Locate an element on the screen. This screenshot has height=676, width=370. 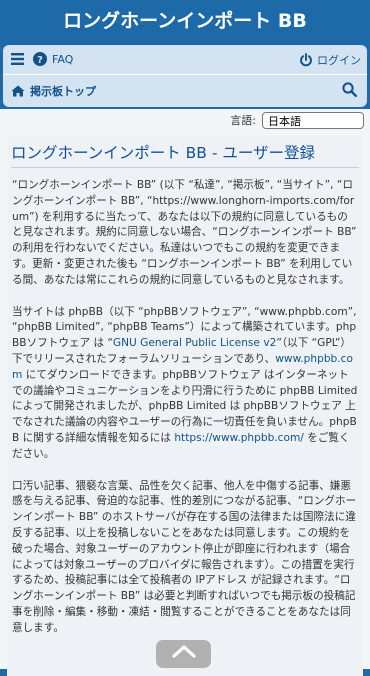
search-icon is located at coordinates (349, 89).